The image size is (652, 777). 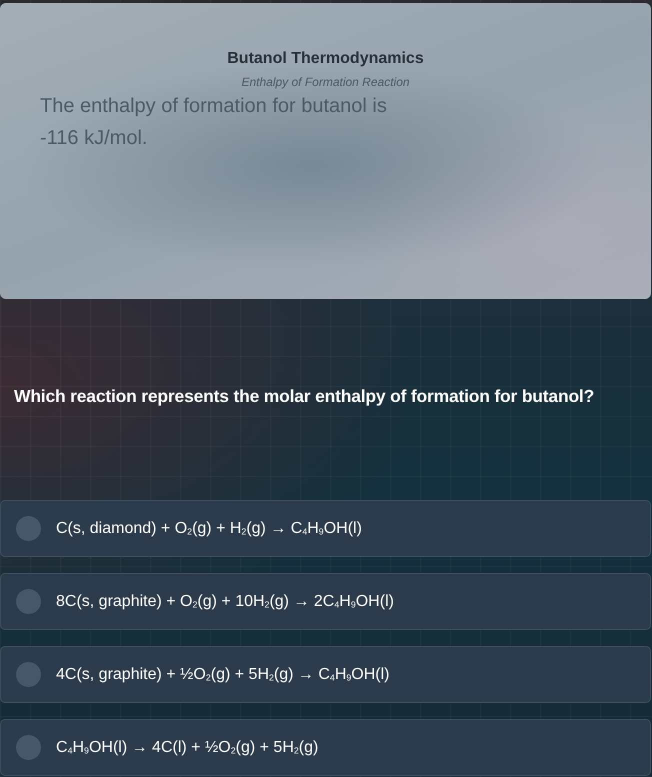 I want to click on question-text: Which reaction represents the molar enthalpy of formation for butanol?, so click(x=305, y=396).